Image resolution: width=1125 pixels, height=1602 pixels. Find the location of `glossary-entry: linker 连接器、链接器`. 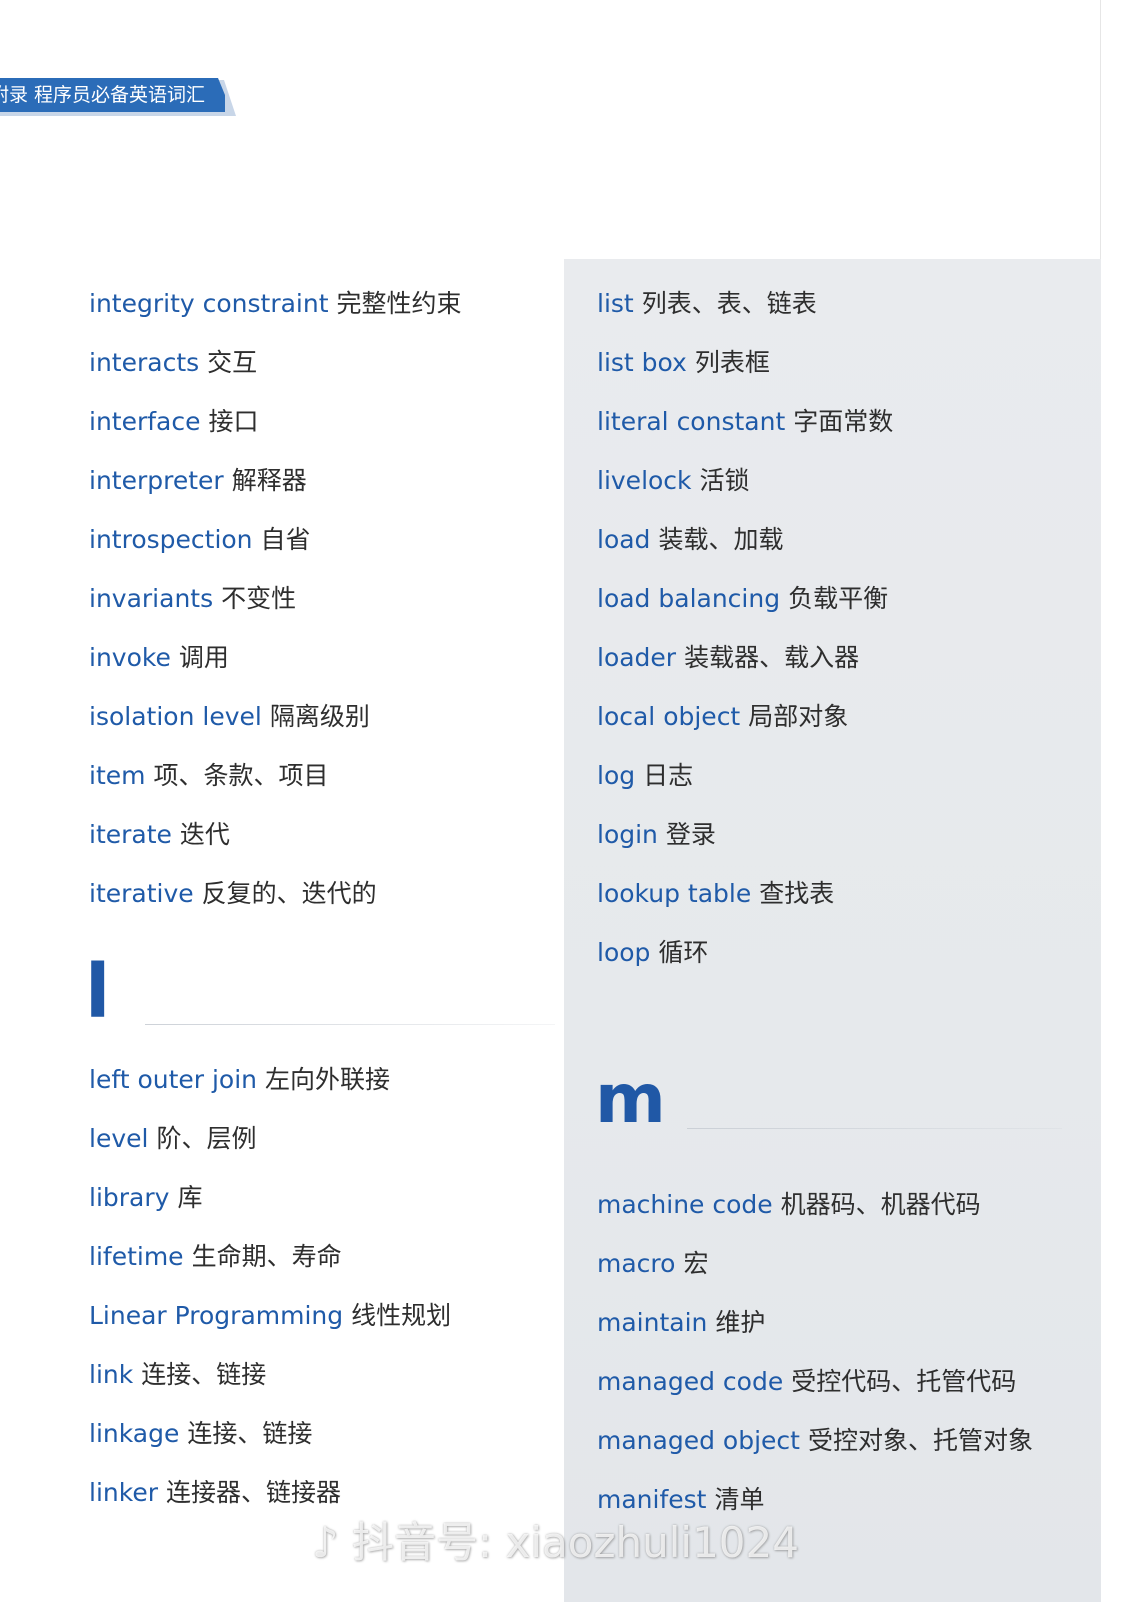

glossary-entry: linker 连接器、链接器 is located at coordinates (215, 1493).